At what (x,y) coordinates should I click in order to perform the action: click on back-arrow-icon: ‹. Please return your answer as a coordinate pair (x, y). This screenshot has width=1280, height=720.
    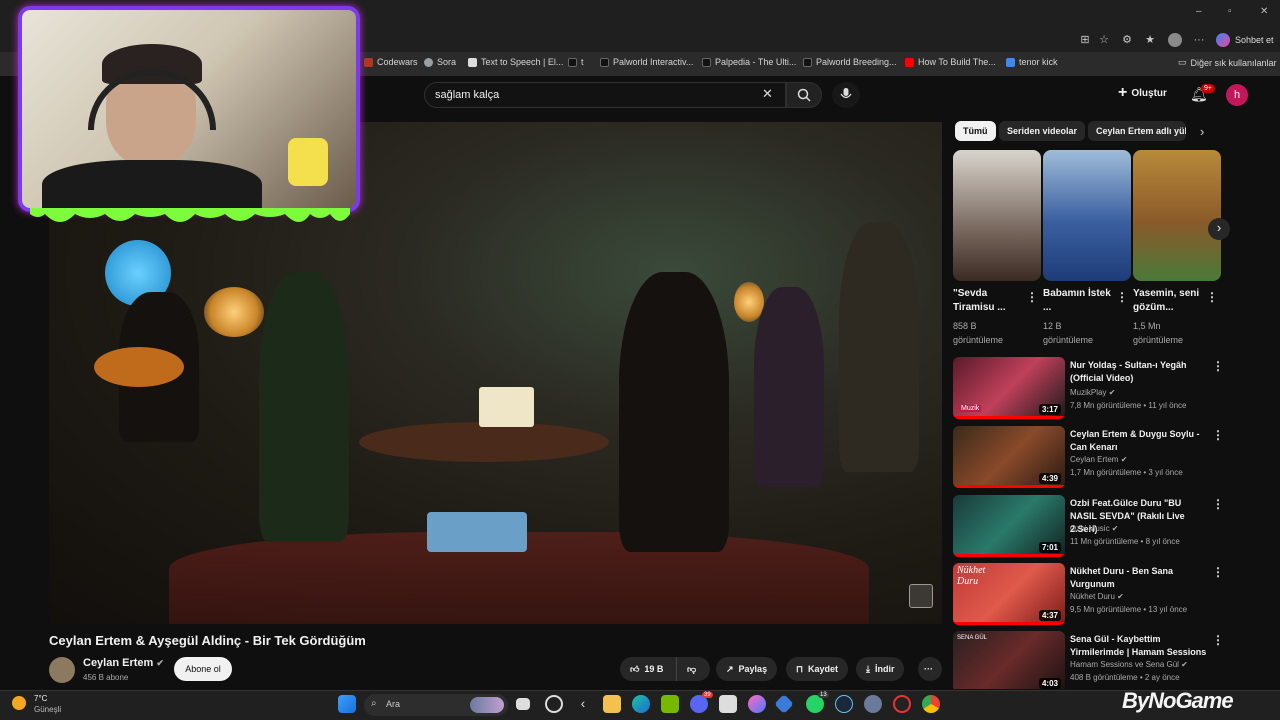
    Looking at the image, I should click on (583, 704).